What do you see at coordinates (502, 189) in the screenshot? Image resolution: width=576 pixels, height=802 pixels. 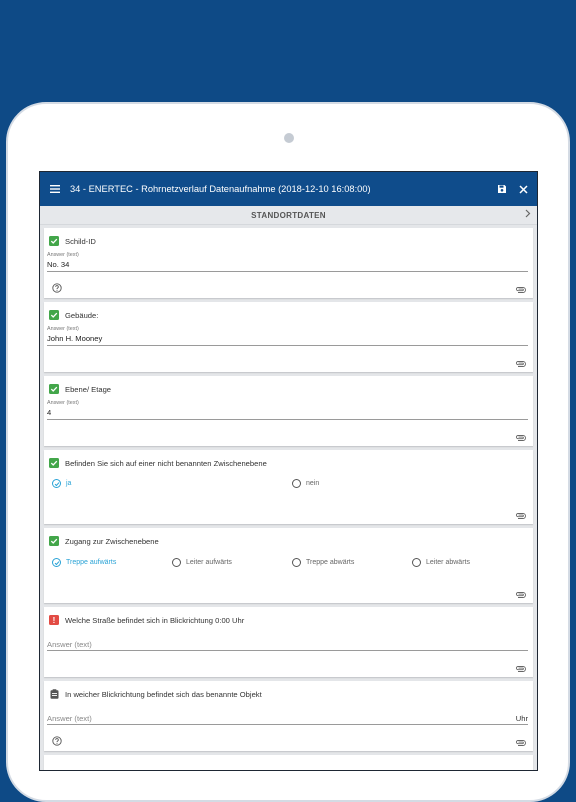 I see `save-icon` at bounding box center [502, 189].